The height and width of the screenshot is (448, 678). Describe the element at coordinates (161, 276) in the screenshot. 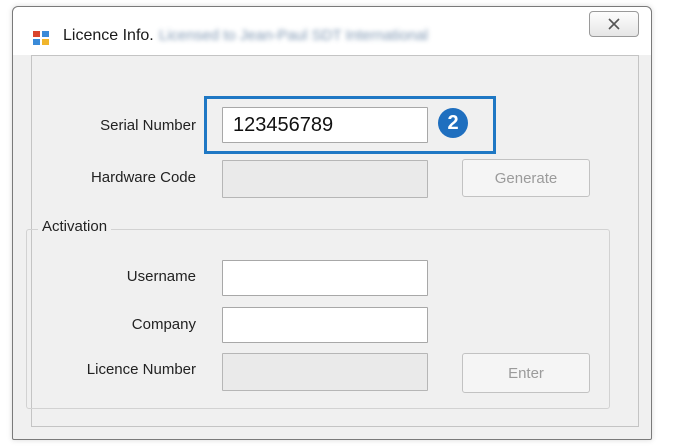

I see `username-label: Username` at that location.